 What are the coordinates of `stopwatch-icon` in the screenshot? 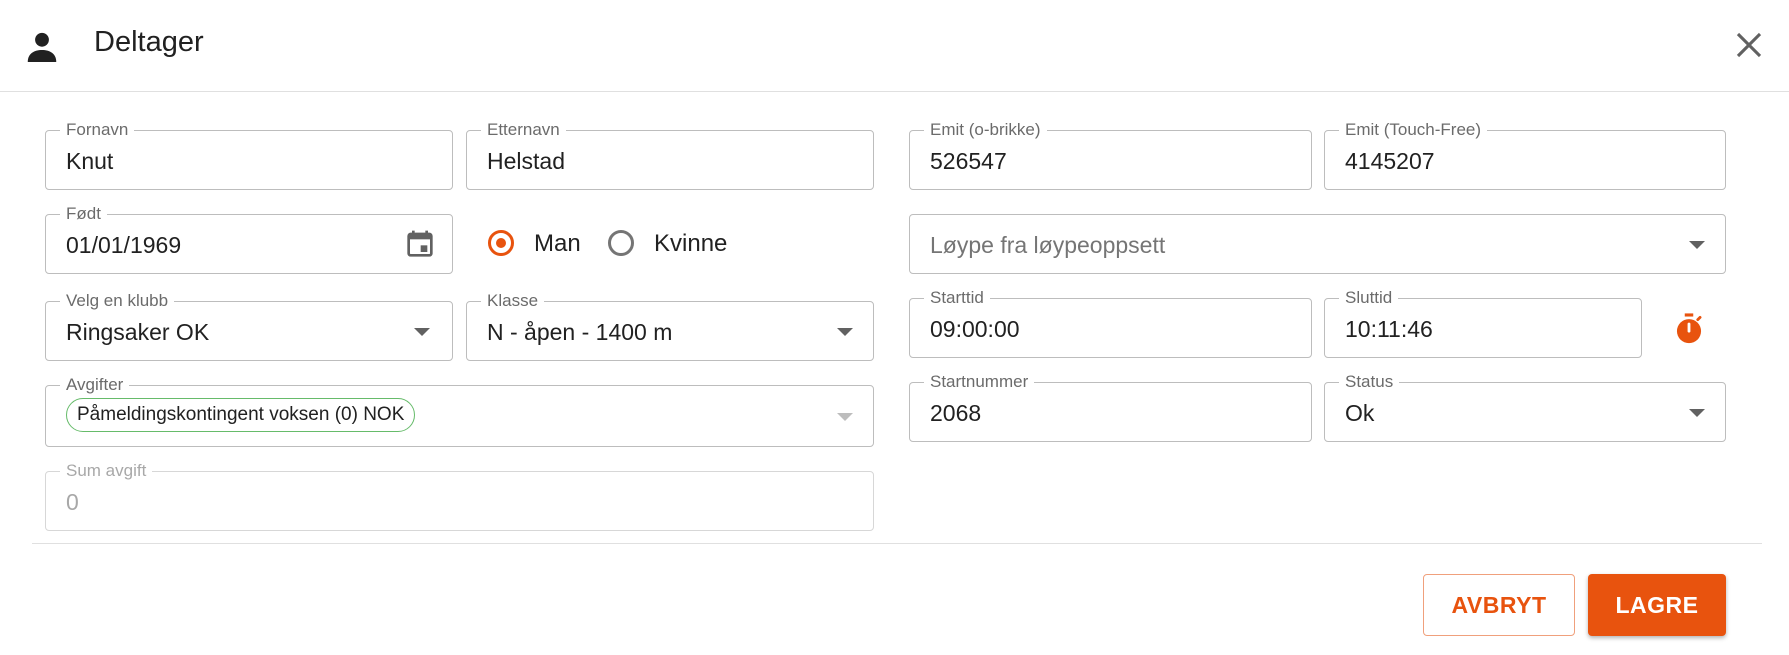 It's located at (1689, 329).